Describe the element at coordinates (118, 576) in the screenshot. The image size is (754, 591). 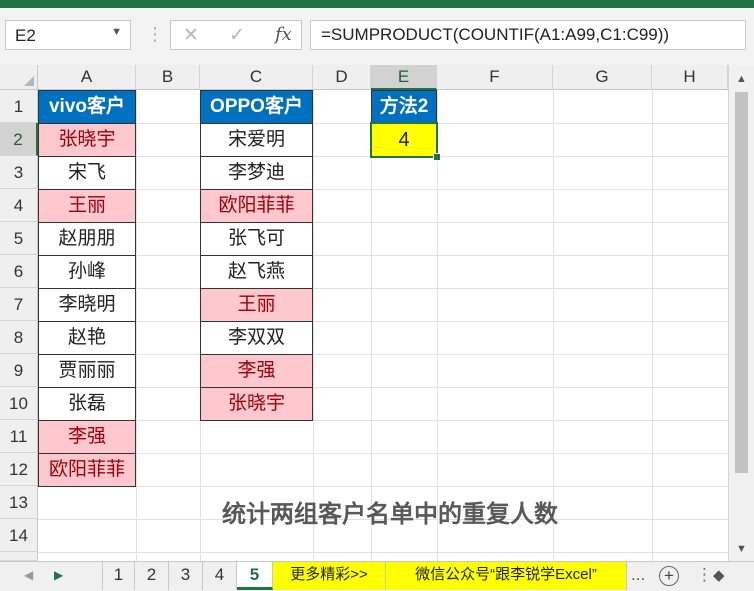
I see `tab-1: 1` at that location.